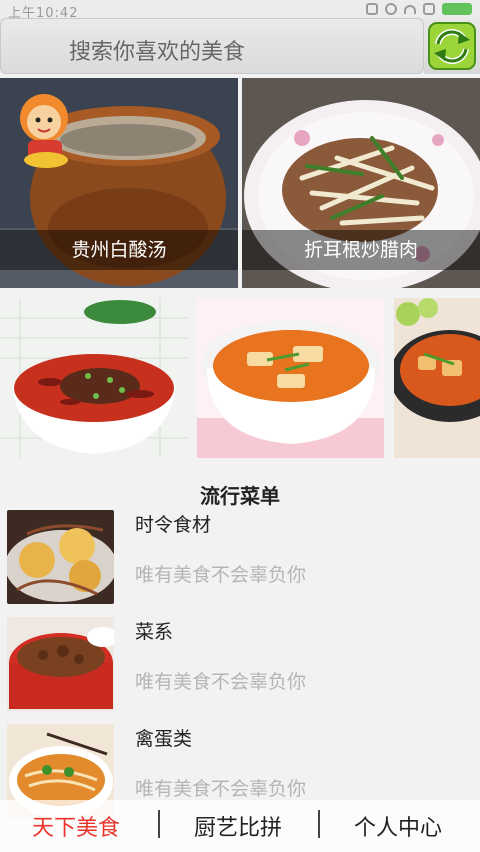 Image resolution: width=480 pixels, height=852 pixels. I want to click on cuisines-photo, so click(60, 664).